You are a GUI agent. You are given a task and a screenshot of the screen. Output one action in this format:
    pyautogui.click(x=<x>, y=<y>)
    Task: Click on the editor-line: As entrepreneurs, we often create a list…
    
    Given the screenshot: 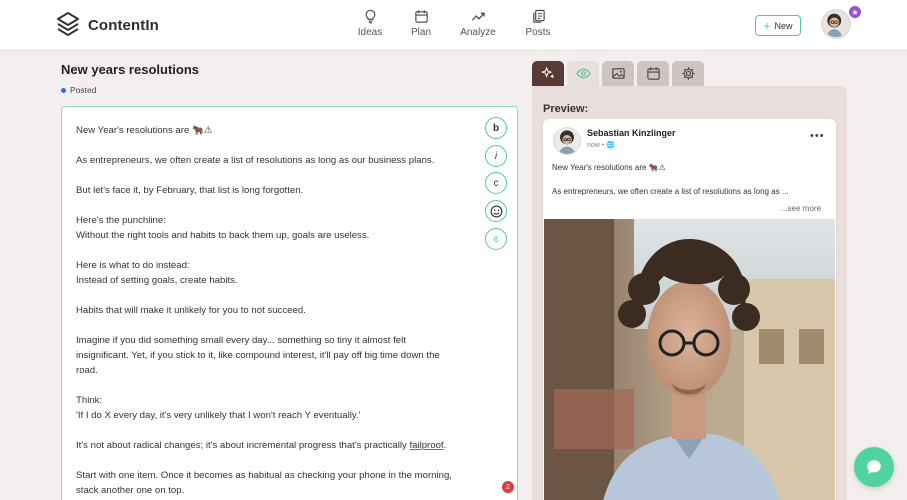 What is the action you would take?
    pyautogui.click(x=255, y=160)
    